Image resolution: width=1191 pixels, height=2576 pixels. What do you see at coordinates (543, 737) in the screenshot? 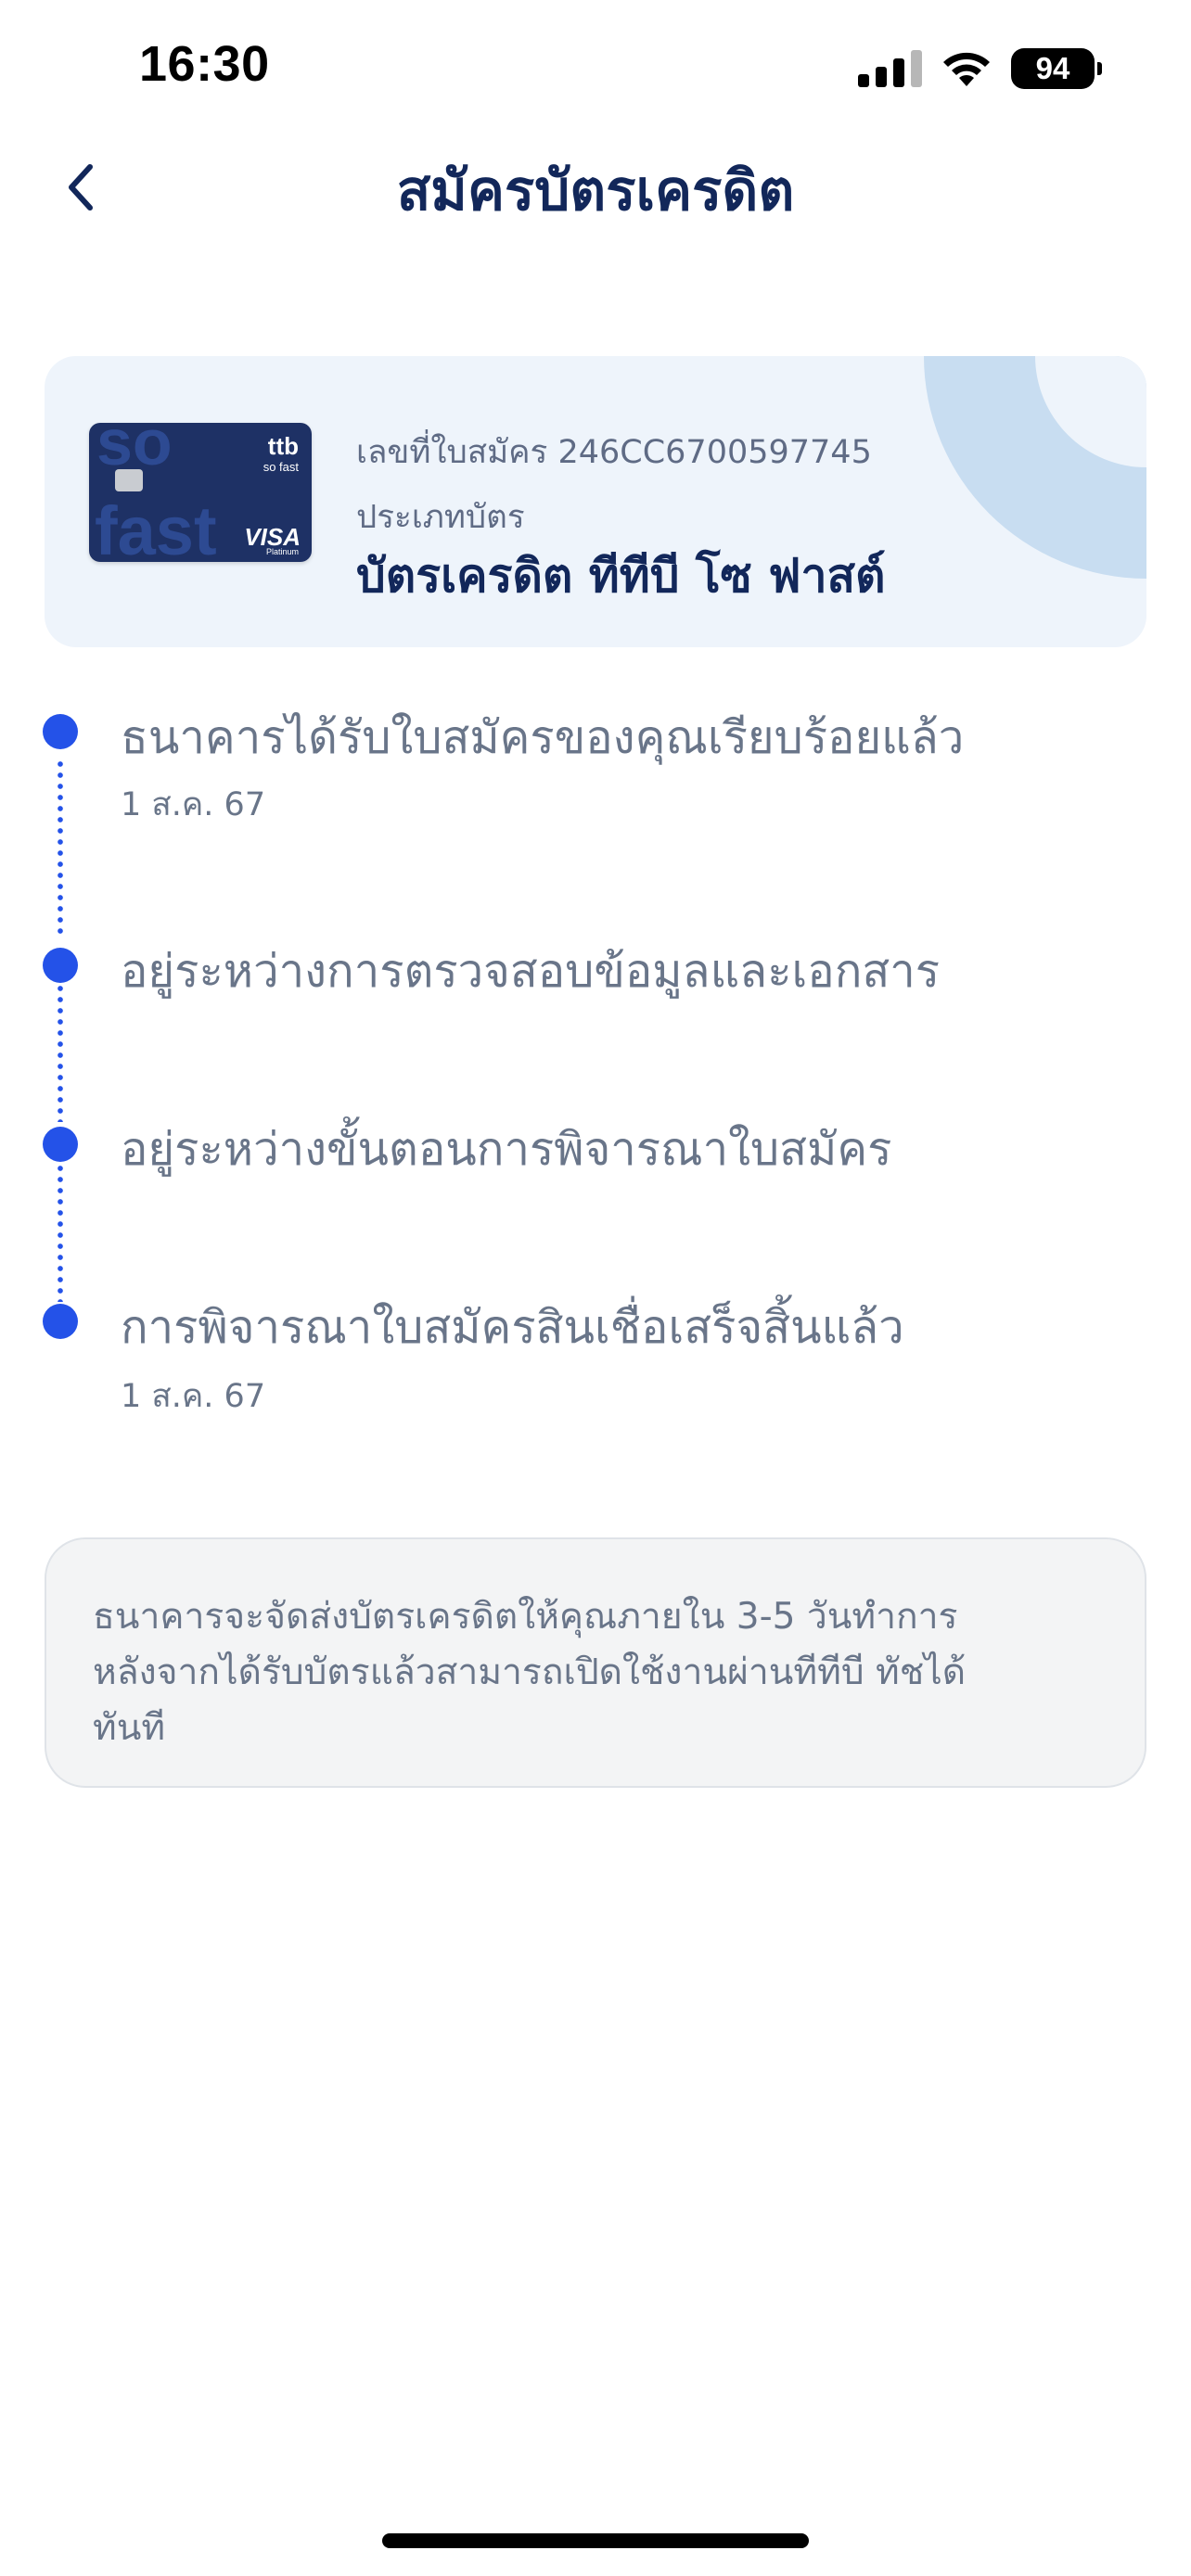
I see `timeline-step-title: ธนาคารได้รับใบสมัครของคุณเรียบร้อยแล้ว` at bounding box center [543, 737].